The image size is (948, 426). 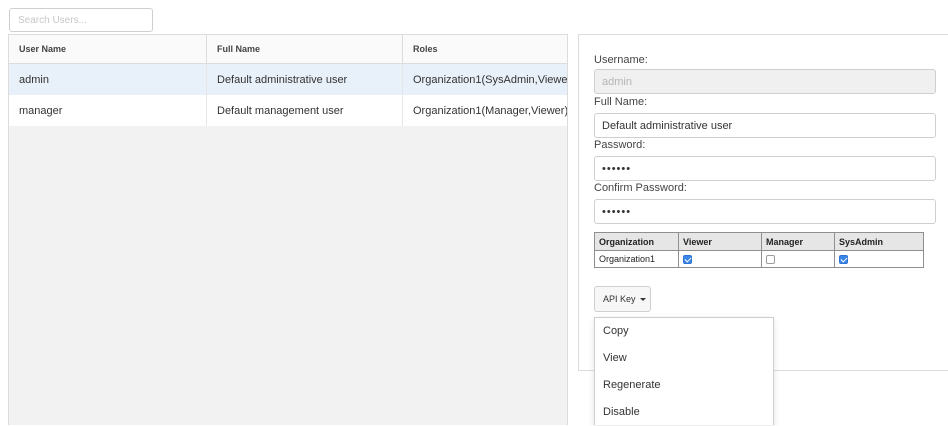 I want to click on api-key-menu: Copy View Regenerate Disable, so click(x=684, y=371).